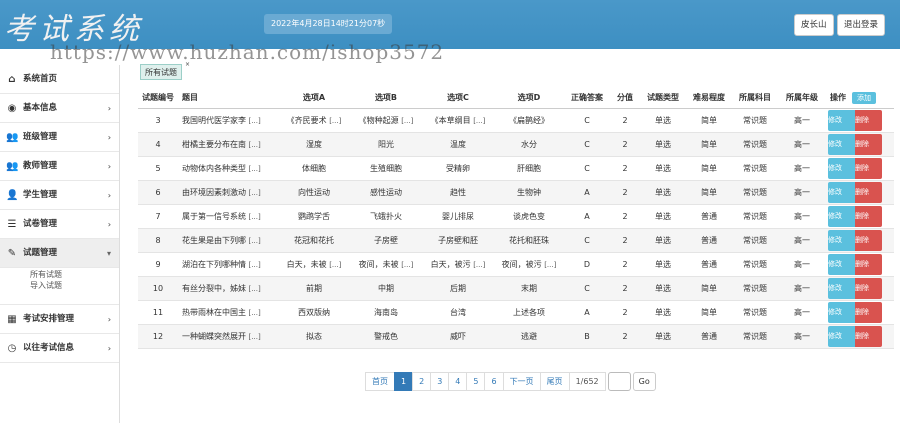  Describe the element at coordinates (12, 108) in the screenshot. I see `info-icon: ◉` at that location.